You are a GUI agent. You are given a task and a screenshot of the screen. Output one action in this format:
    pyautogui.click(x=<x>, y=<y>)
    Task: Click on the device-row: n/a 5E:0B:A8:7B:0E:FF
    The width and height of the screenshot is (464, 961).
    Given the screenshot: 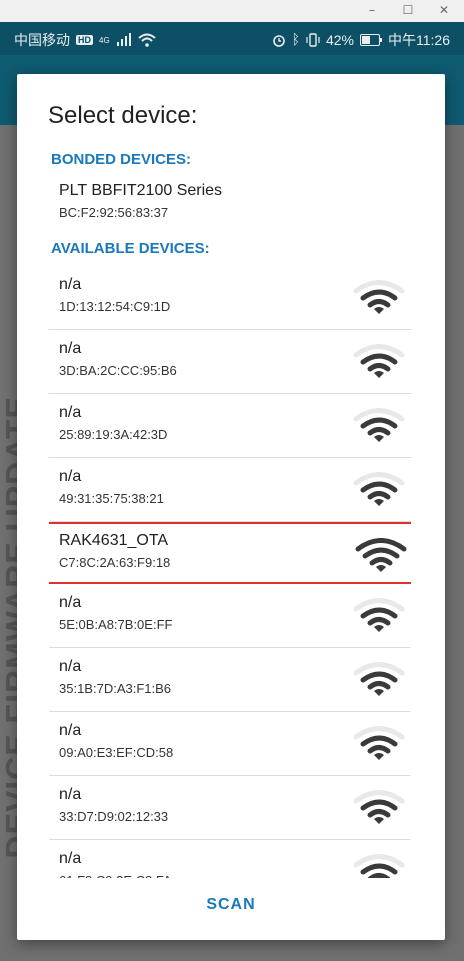 What is the action you would take?
    pyautogui.click(x=230, y=616)
    